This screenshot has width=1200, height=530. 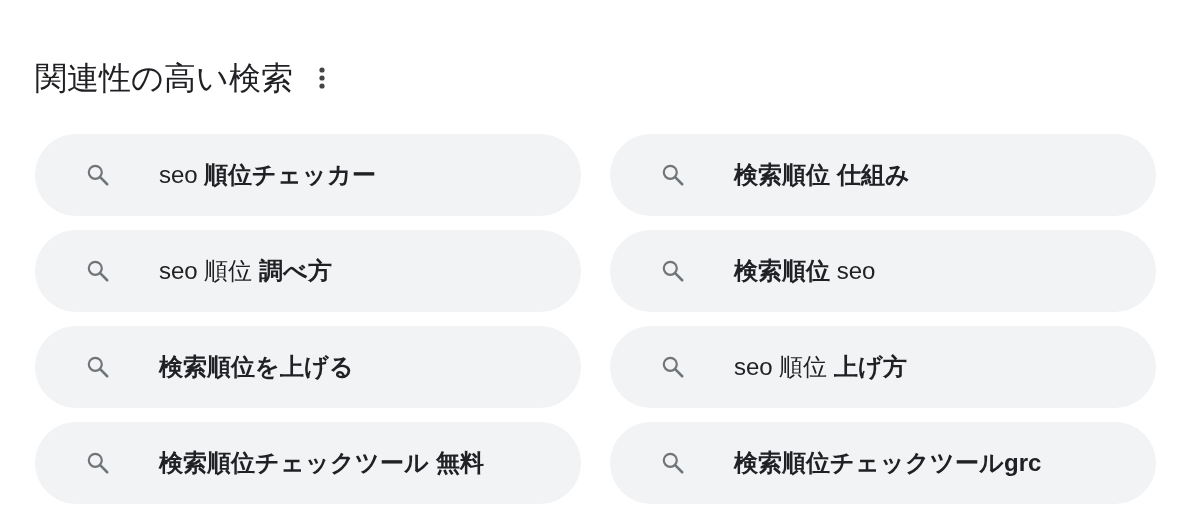 I want to click on related-search-chip: 検索順位チェックツールgrc, so click(x=883, y=463).